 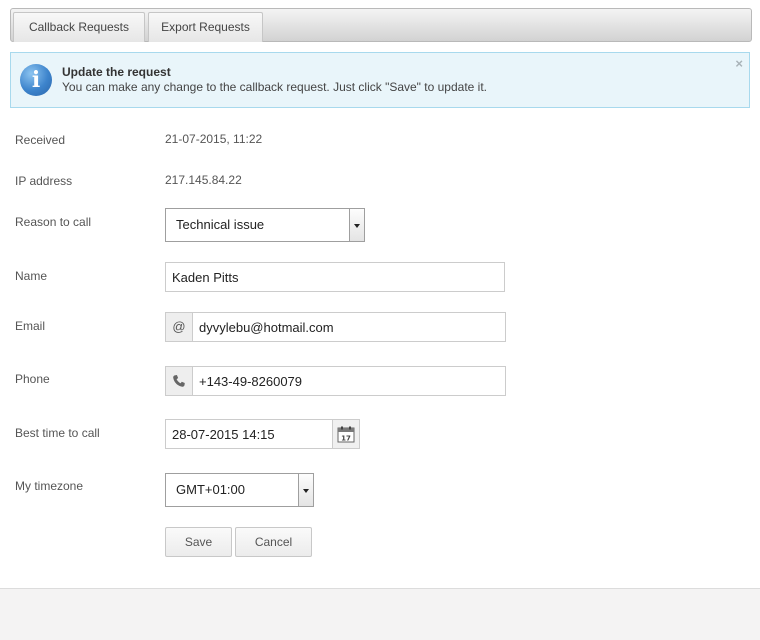 I want to click on reason-select: Technical issue, so click(x=265, y=225).